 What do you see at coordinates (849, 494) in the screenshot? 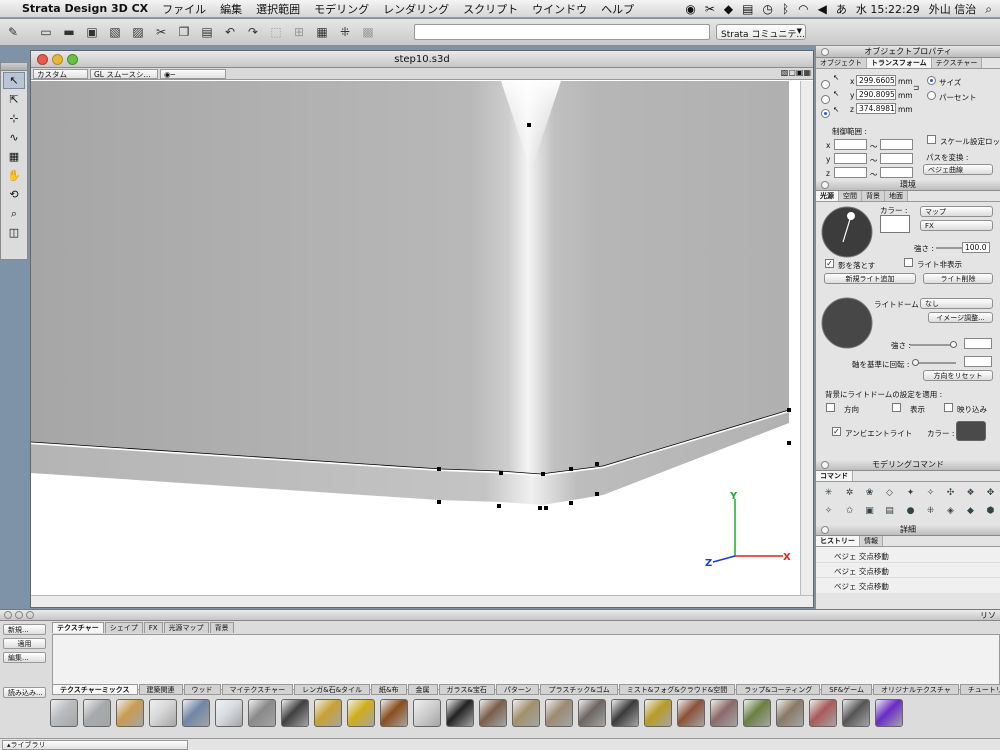
I see `lathe-icon: ✲` at bounding box center [849, 494].